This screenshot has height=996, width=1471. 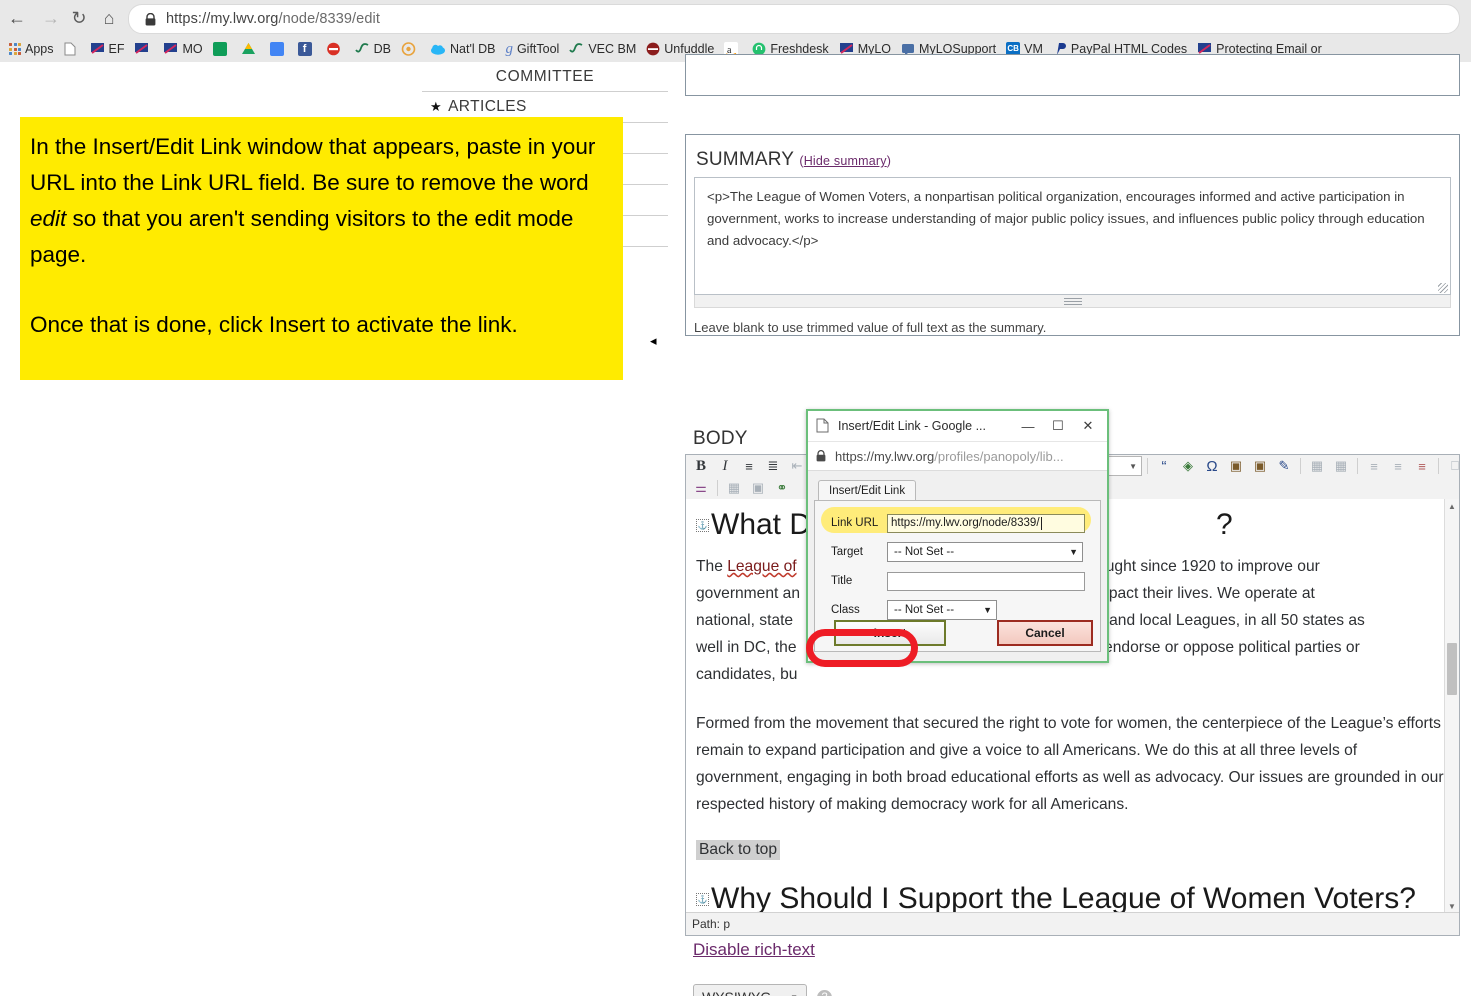 What do you see at coordinates (51, 18) in the screenshot?
I see `forward-icon: →` at bounding box center [51, 18].